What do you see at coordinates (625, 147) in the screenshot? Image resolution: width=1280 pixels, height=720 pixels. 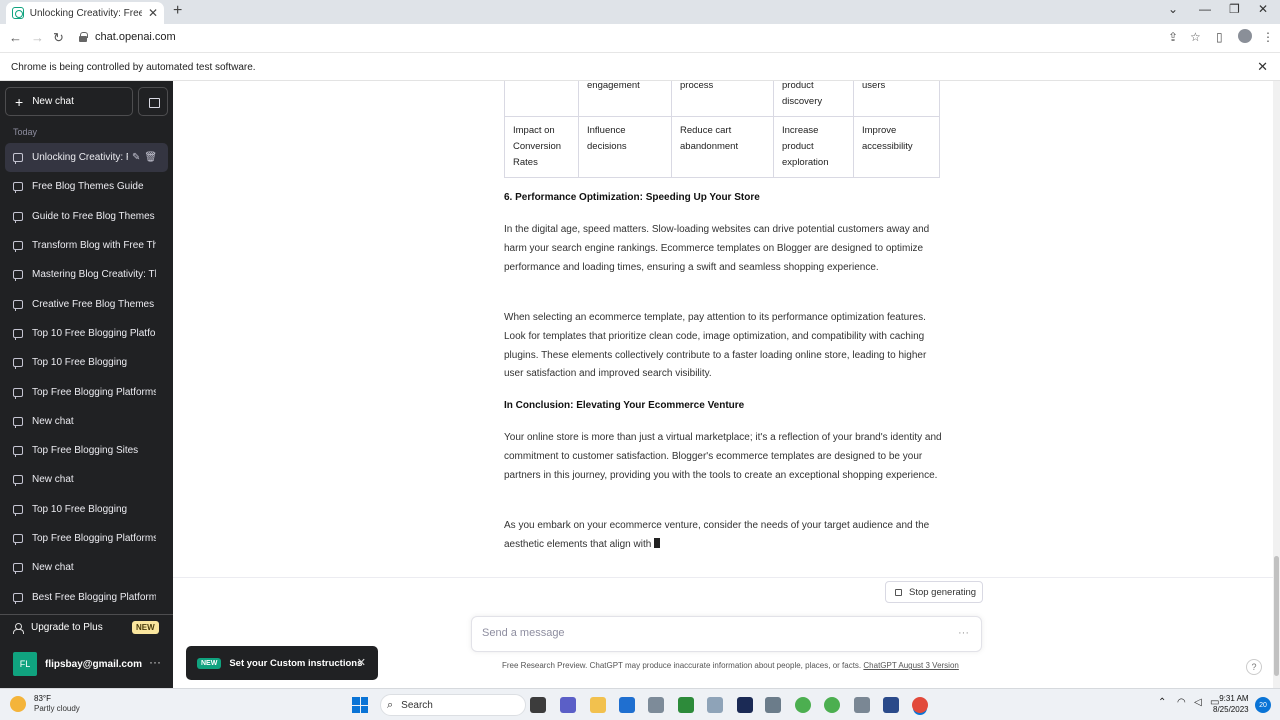 I see `table-cell: Influence decisions` at bounding box center [625, 147].